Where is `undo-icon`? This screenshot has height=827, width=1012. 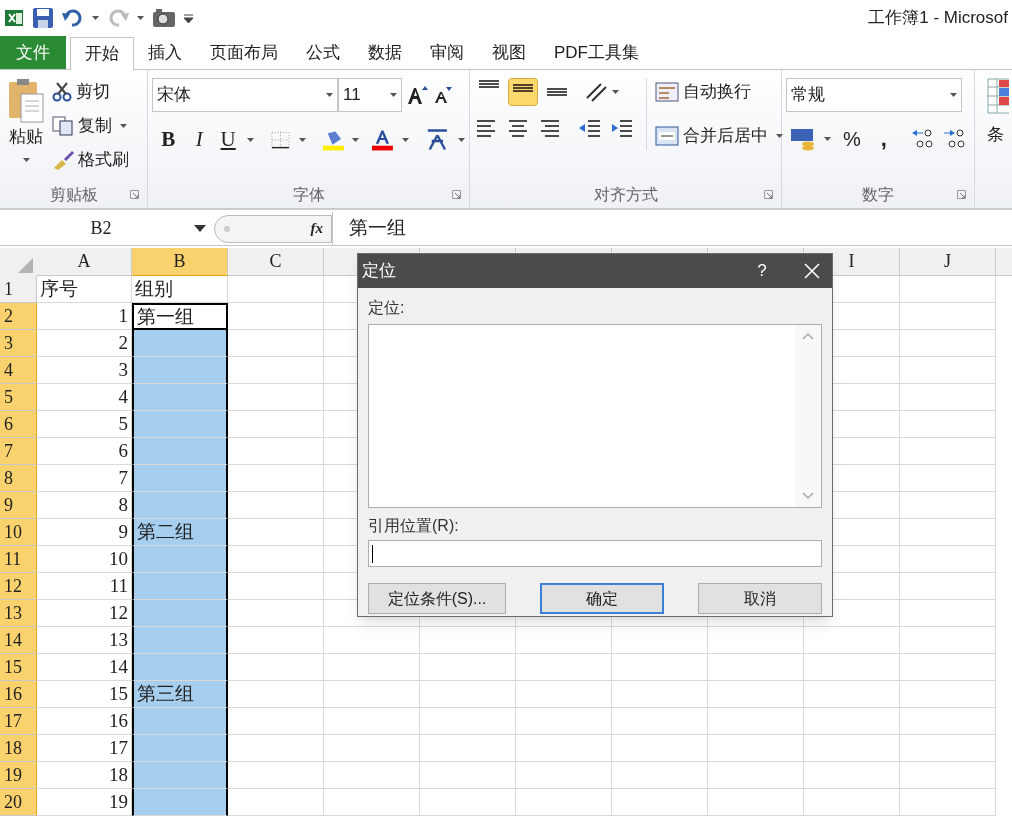 undo-icon is located at coordinates (73, 18).